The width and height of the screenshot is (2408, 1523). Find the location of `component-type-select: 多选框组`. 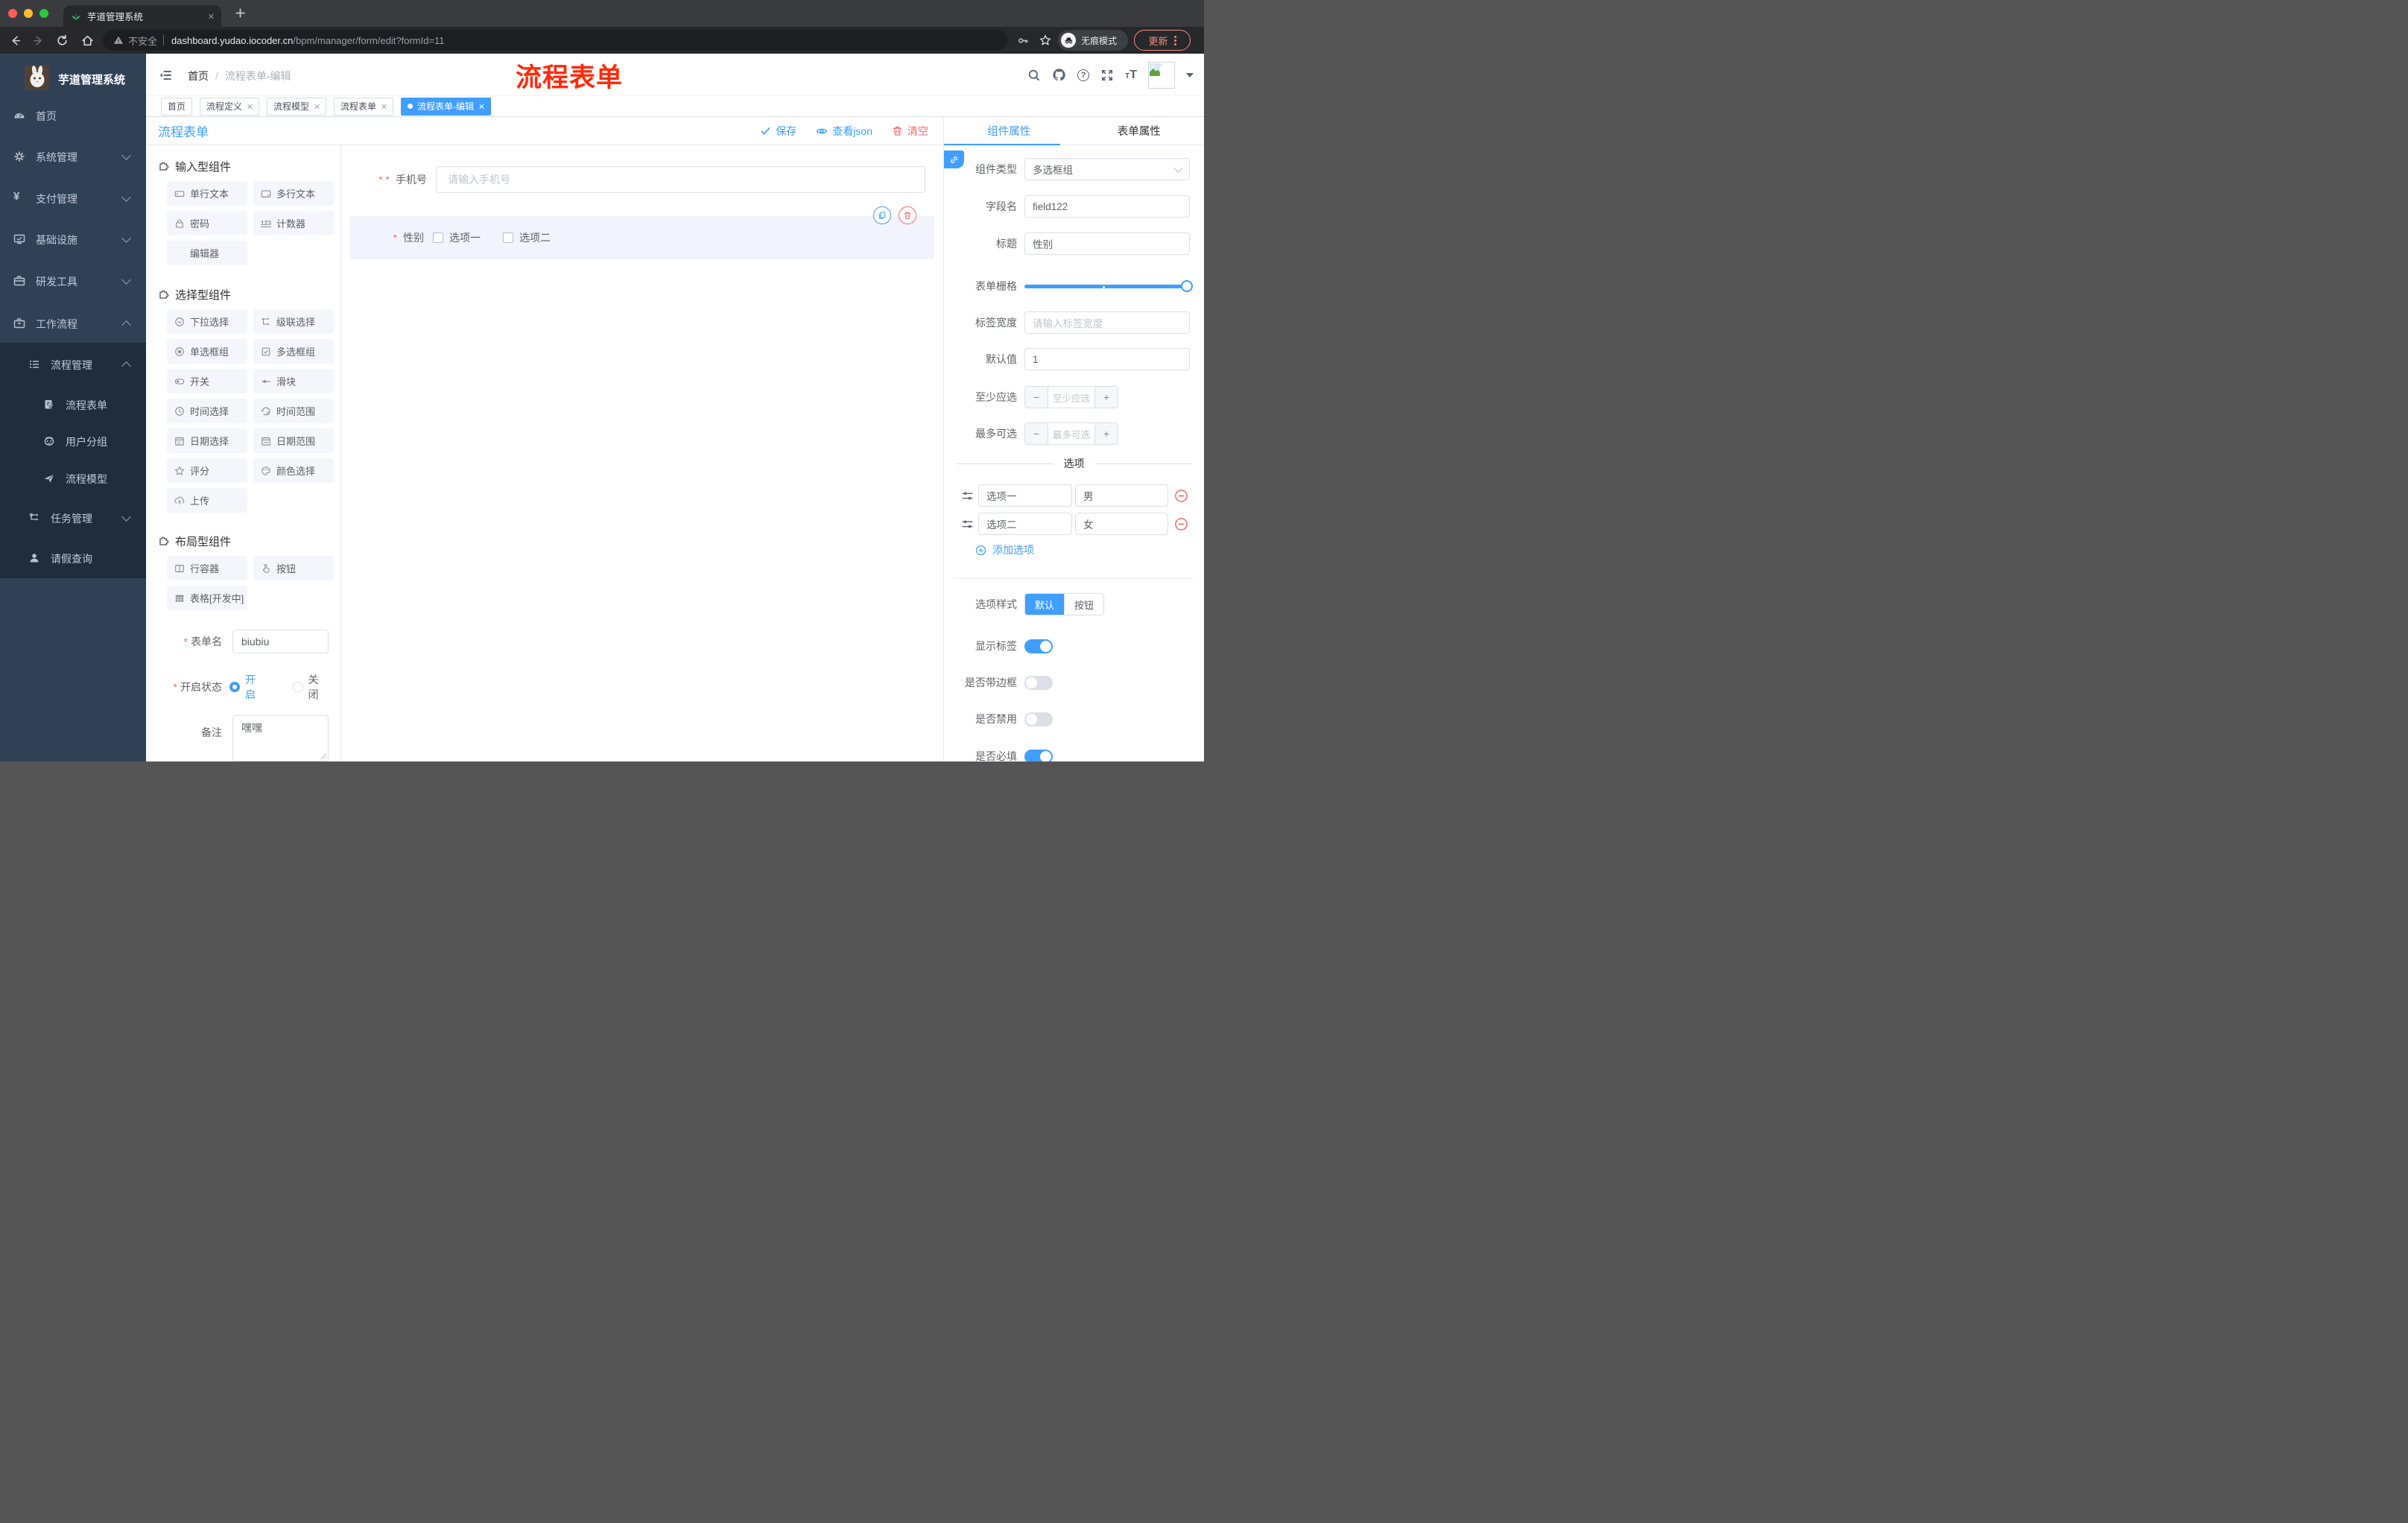

component-type-select: 多选框组 is located at coordinates (1107, 169).